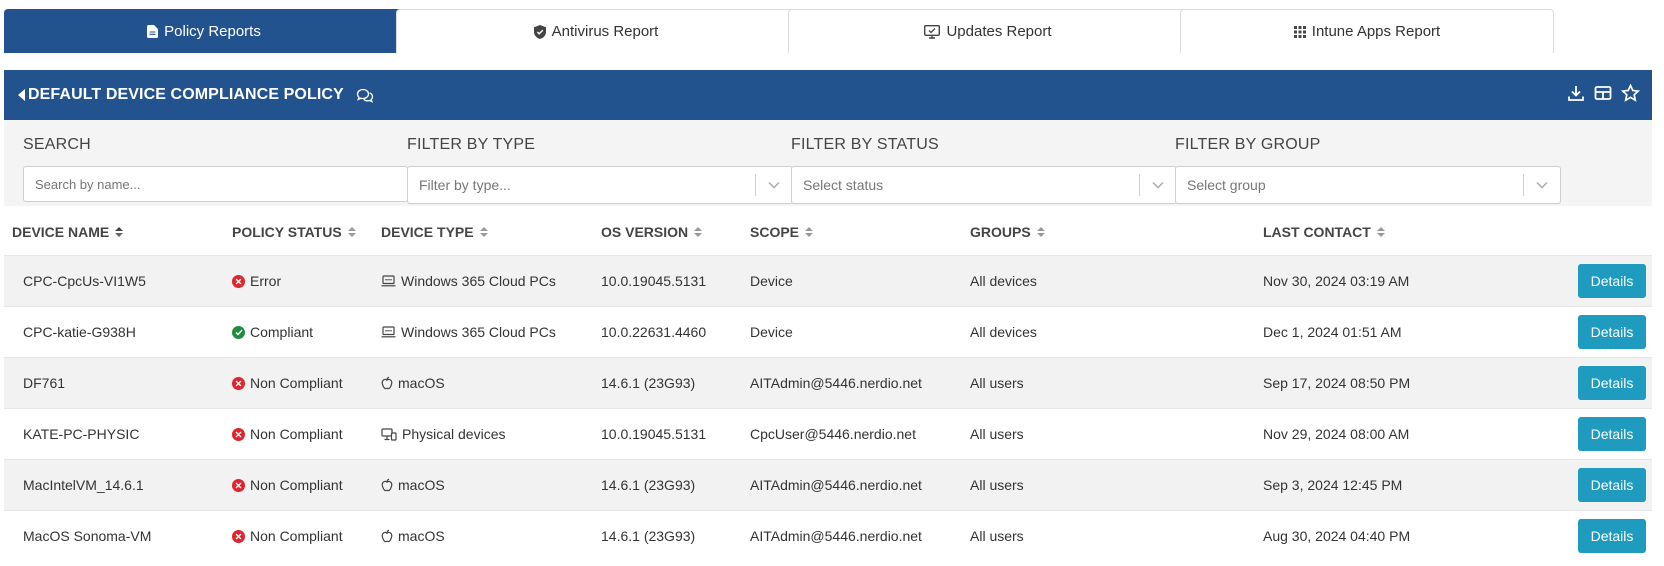 Image resolution: width=1664 pixels, height=566 pixels. I want to click on group-filter-label: FILTER BY GROUP, so click(1248, 144).